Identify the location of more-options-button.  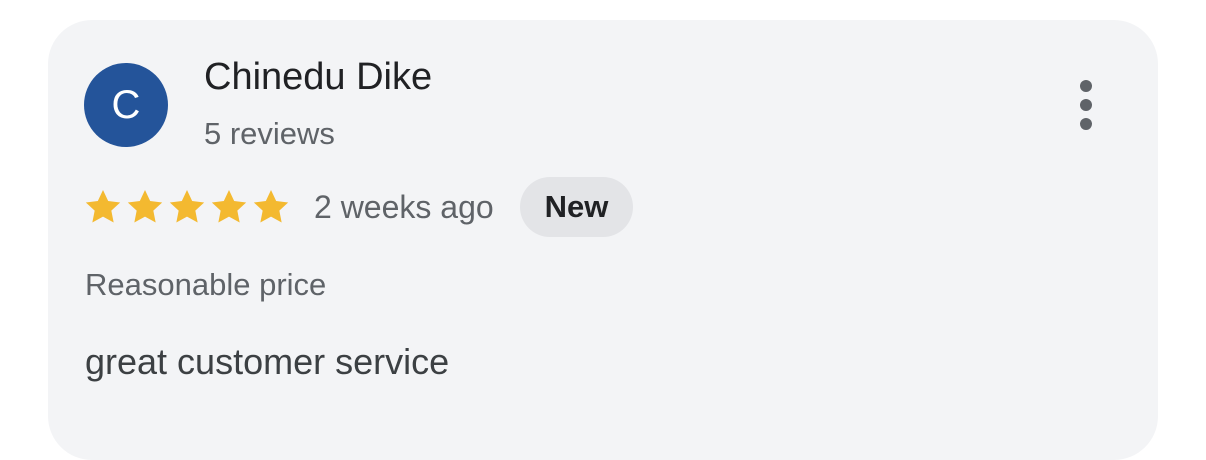
(1086, 105).